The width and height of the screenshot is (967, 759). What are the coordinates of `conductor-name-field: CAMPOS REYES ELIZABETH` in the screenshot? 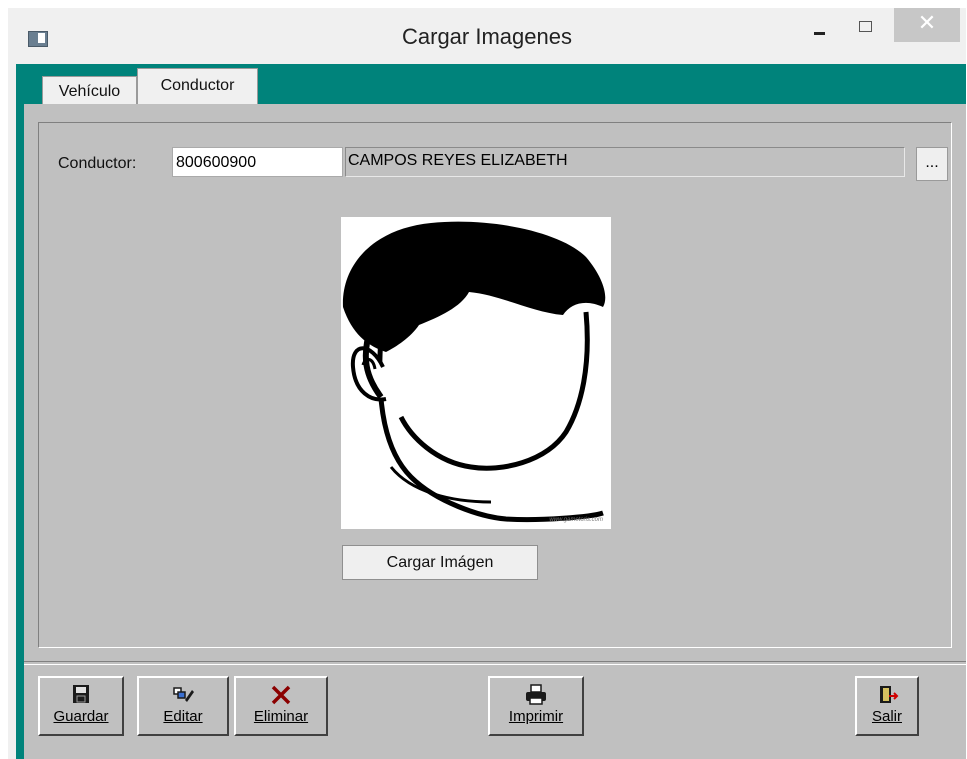 It's located at (625, 162).